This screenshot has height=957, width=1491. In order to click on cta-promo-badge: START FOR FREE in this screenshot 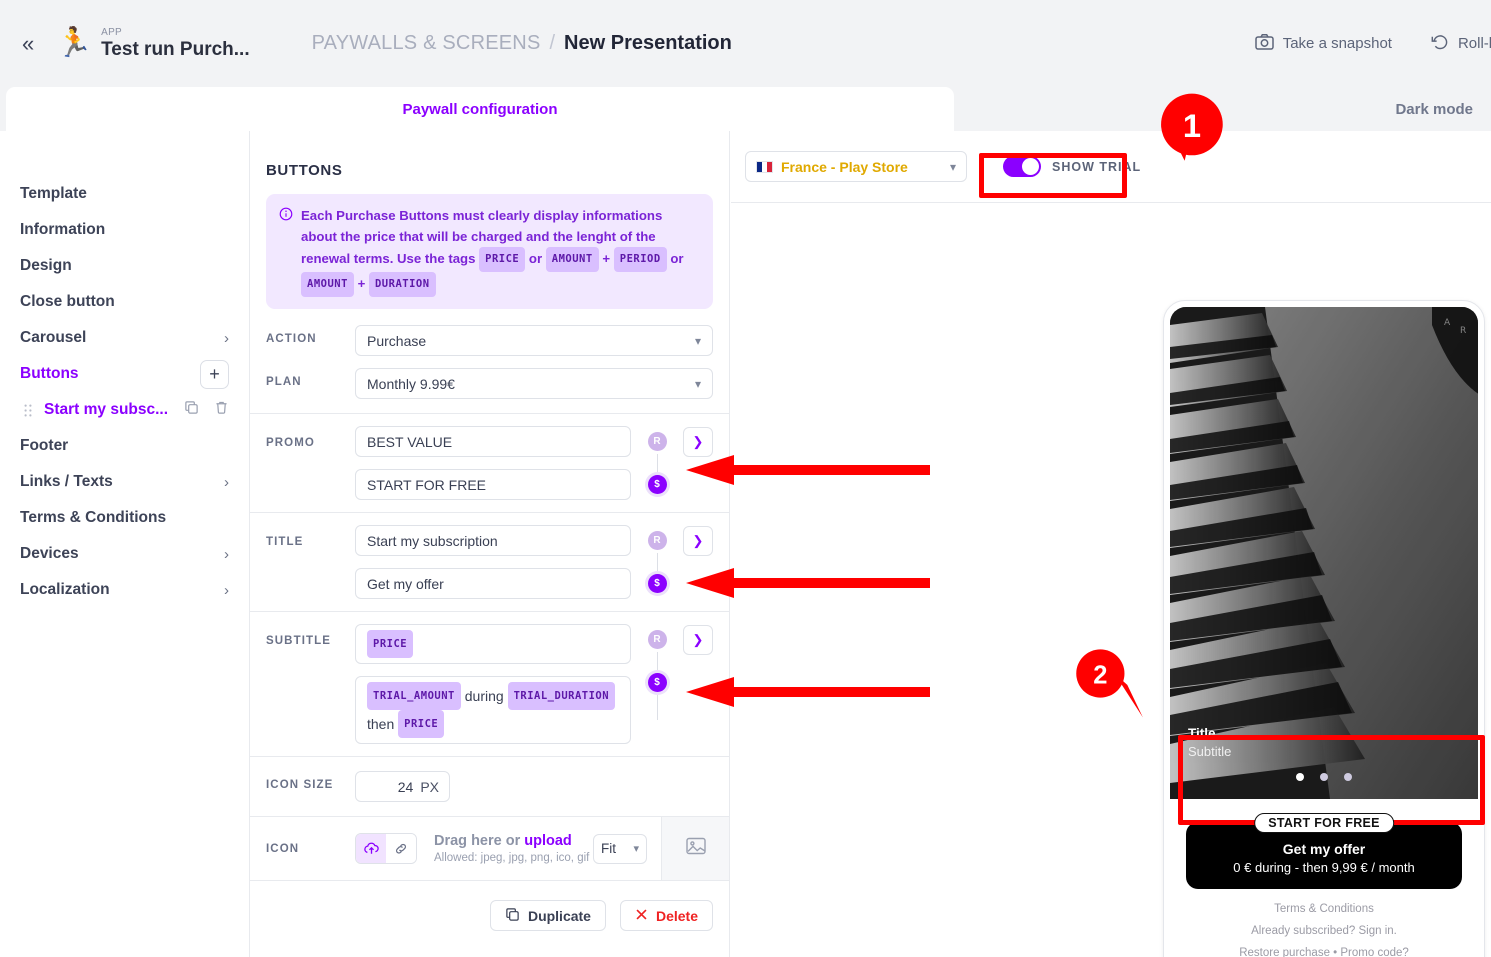, I will do `click(1324, 823)`.